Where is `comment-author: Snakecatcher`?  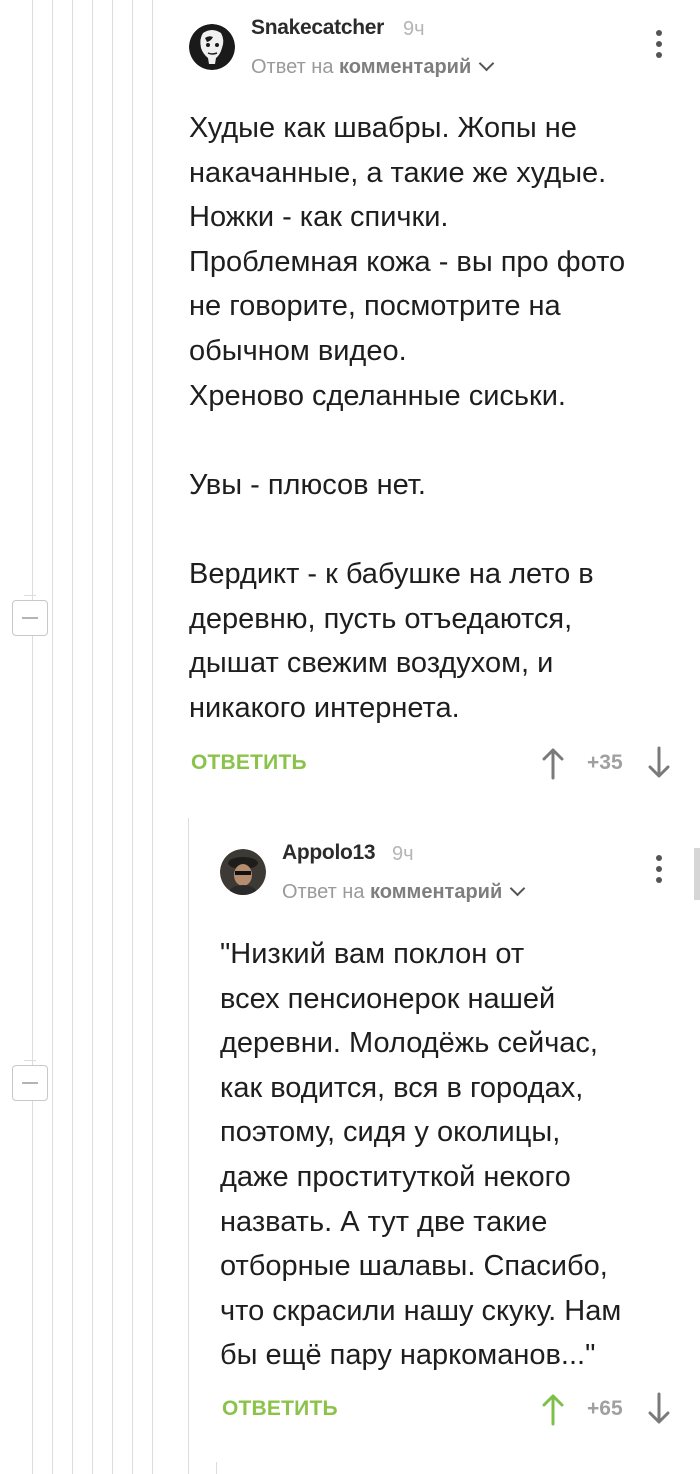
comment-author: Snakecatcher is located at coordinates (317, 28).